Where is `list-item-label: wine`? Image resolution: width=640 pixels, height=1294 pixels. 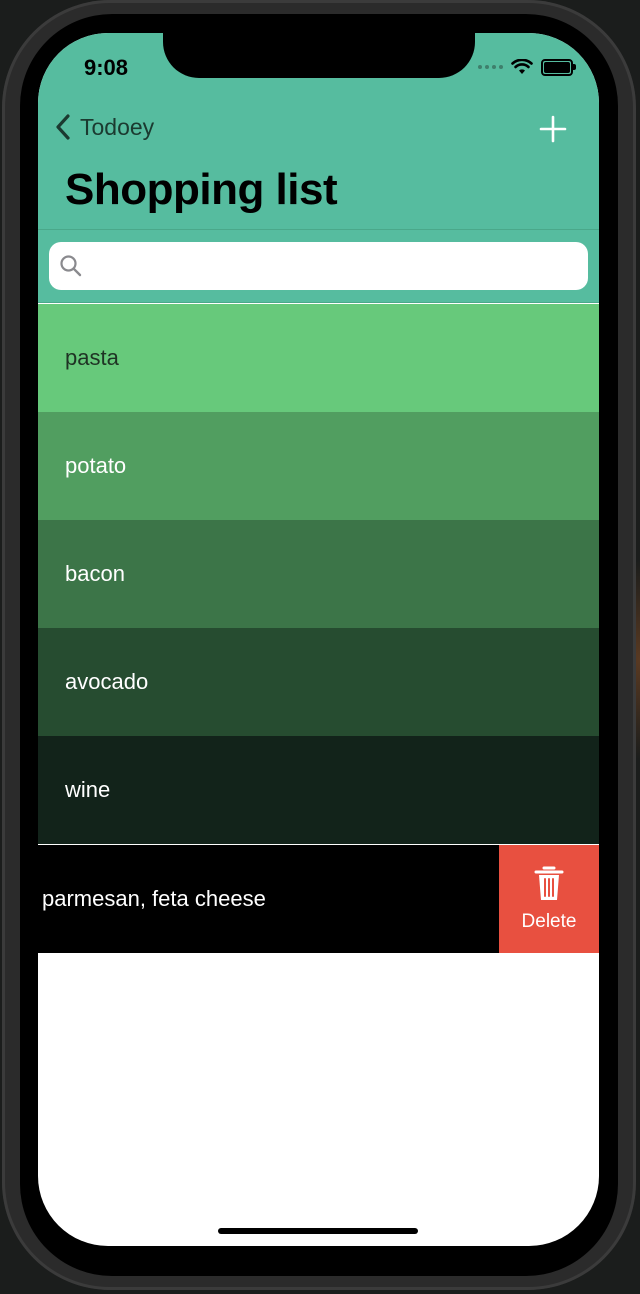 list-item-label: wine is located at coordinates (88, 789).